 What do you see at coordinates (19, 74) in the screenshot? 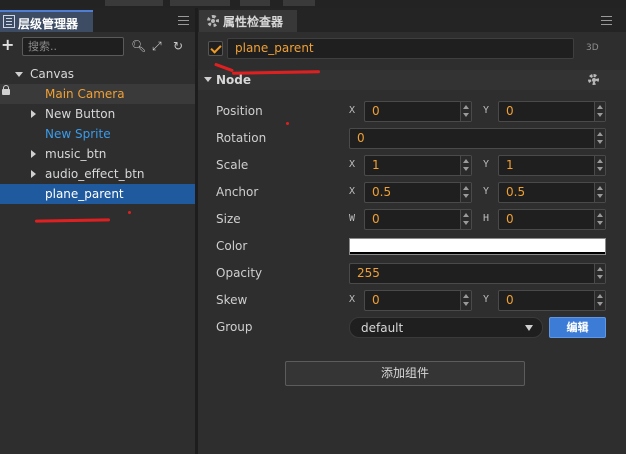
I see `expand-arrow-icon` at bounding box center [19, 74].